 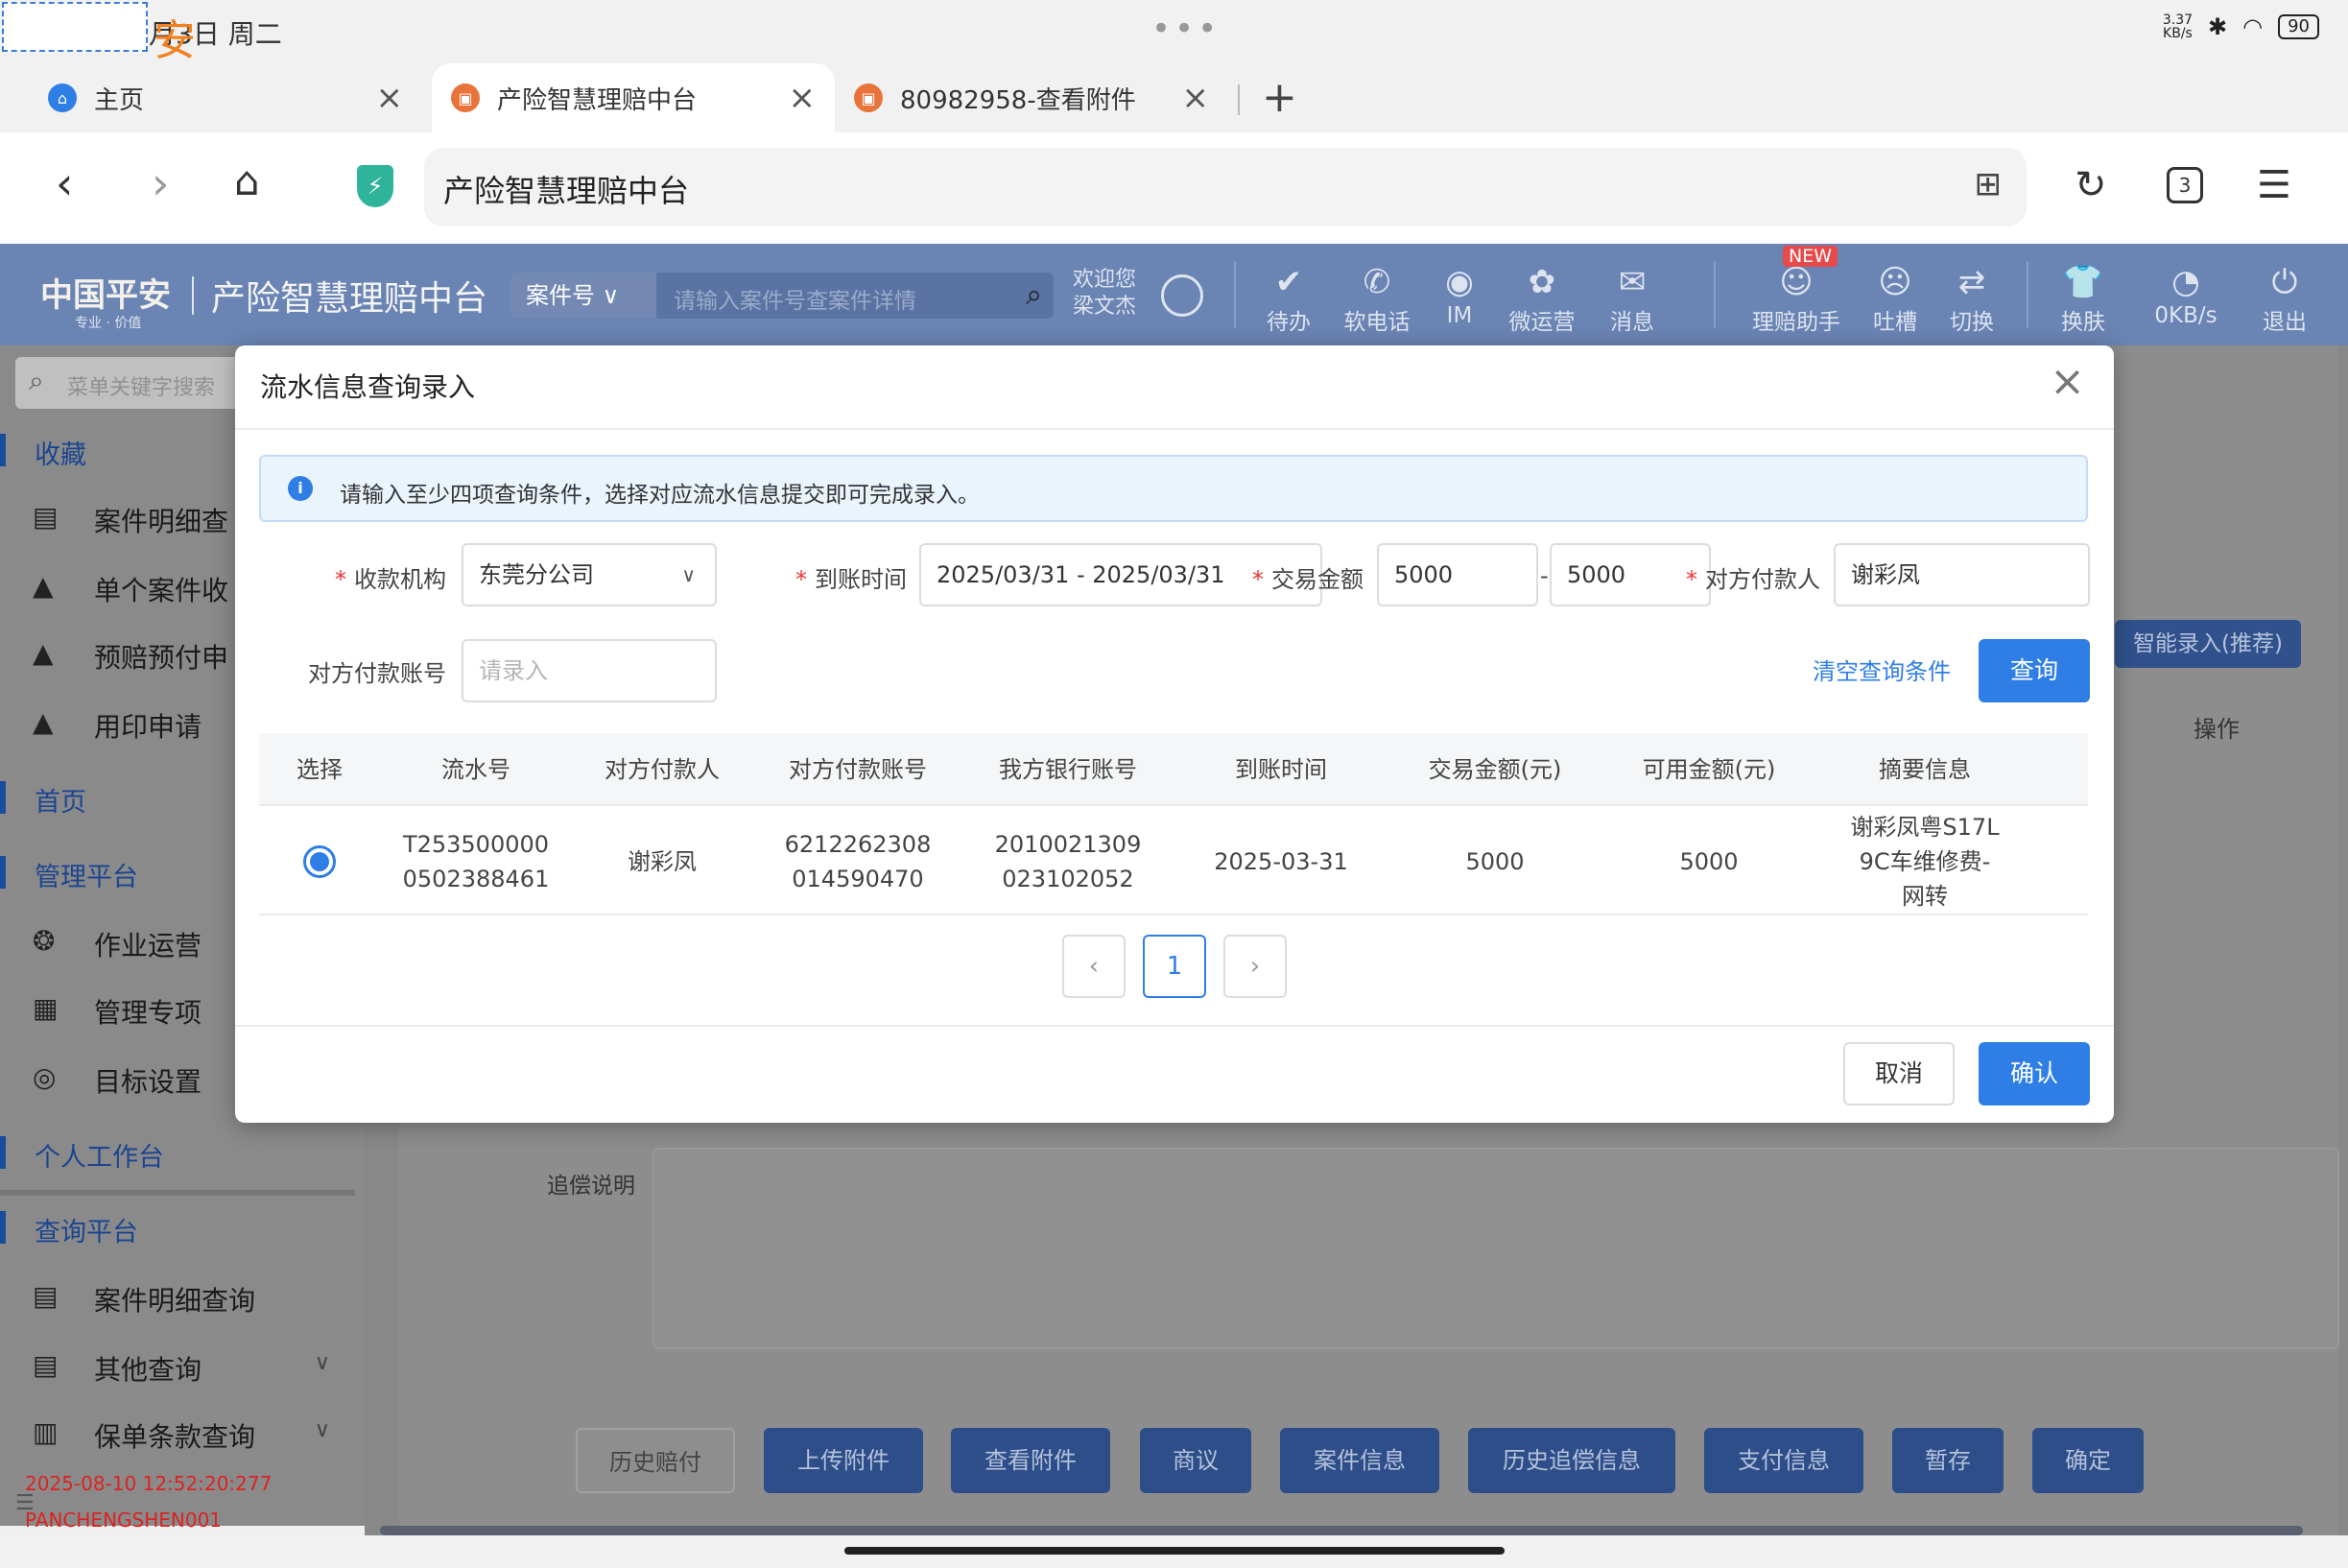 What do you see at coordinates (1174, 429) in the screenshot?
I see `dialog-divider` at bounding box center [1174, 429].